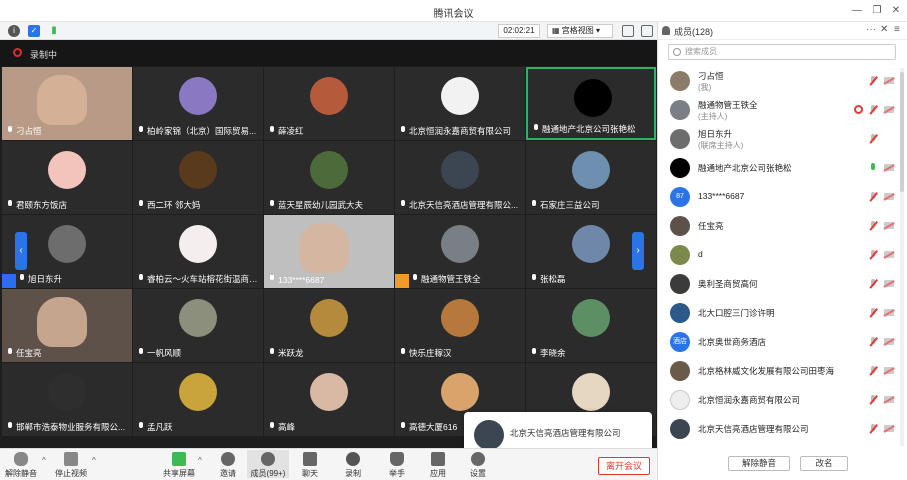 The width and height of the screenshot is (907, 480). I want to click on video-tile: 刁占恒, so click(67, 103).